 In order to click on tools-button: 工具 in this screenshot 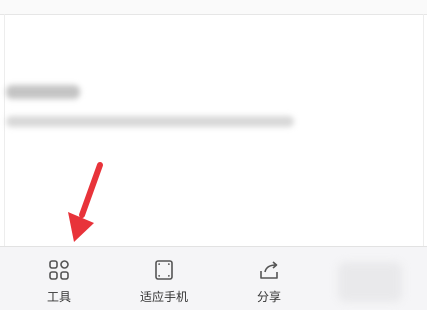, I will do `click(59, 278)`.